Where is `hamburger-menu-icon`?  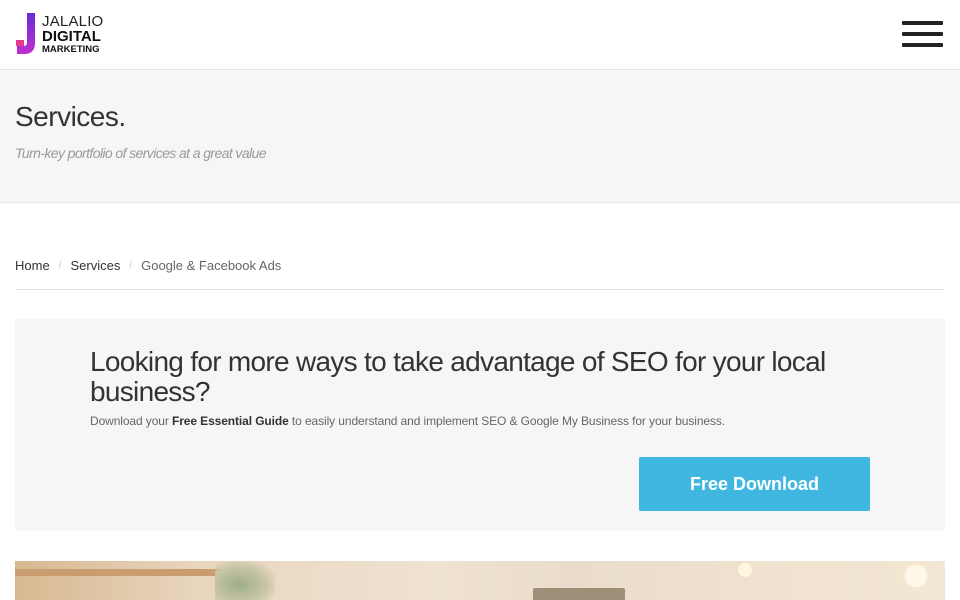 hamburger-menu-icon is located at coordinates (923, 35).